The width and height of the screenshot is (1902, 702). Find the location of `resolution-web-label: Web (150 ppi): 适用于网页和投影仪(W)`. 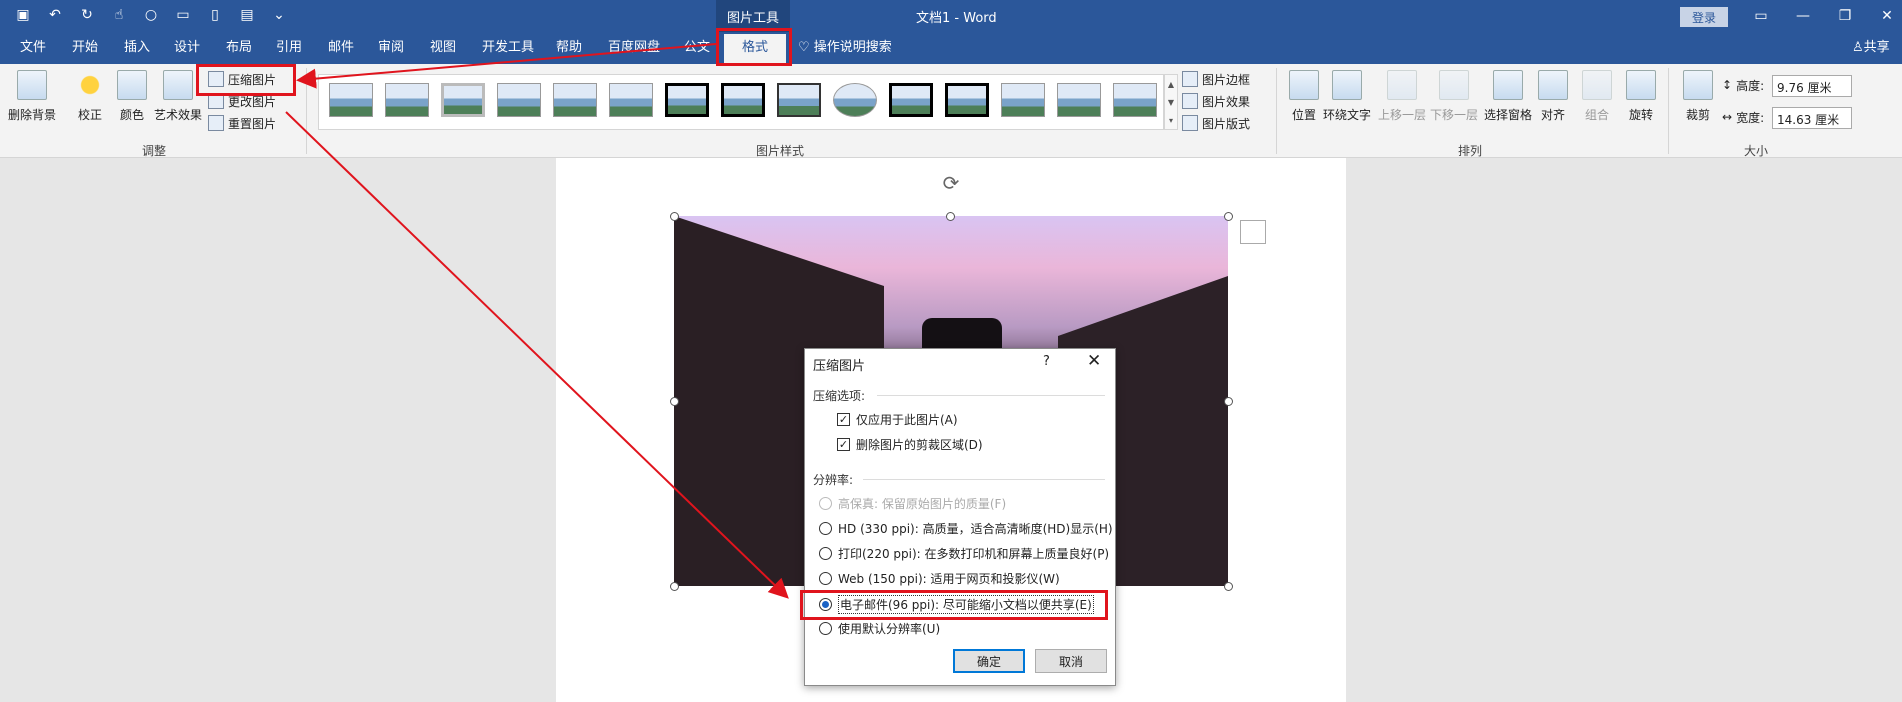

resolution-web-label: Web (150 ppi): 适用于网页和投影仪(W) is located at coordinates (949, 579).